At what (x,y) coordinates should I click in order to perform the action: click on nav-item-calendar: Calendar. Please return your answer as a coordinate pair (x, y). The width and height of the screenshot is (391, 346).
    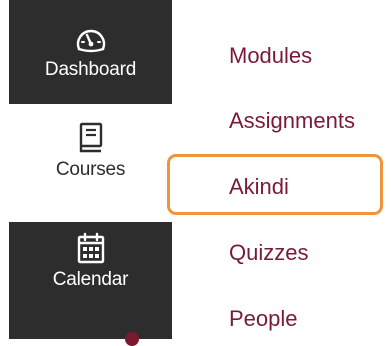
    Looking at the image, I should click on (90, 280).